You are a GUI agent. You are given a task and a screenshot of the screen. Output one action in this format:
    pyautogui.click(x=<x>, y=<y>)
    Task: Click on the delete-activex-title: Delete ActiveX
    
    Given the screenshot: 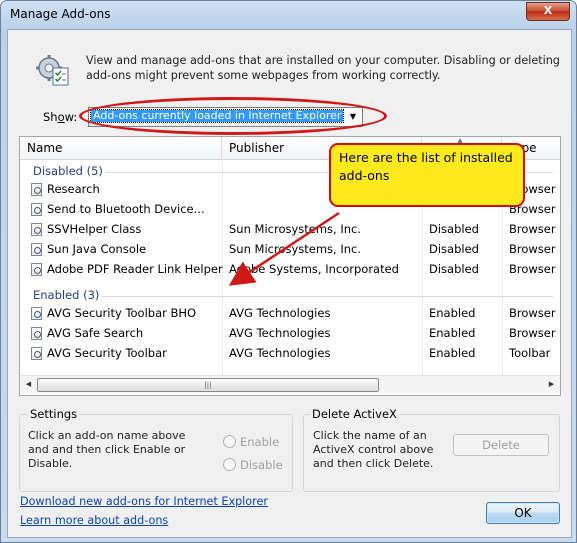 What is the action you would take?
    pyautogui.click(x=354, y=414)
    